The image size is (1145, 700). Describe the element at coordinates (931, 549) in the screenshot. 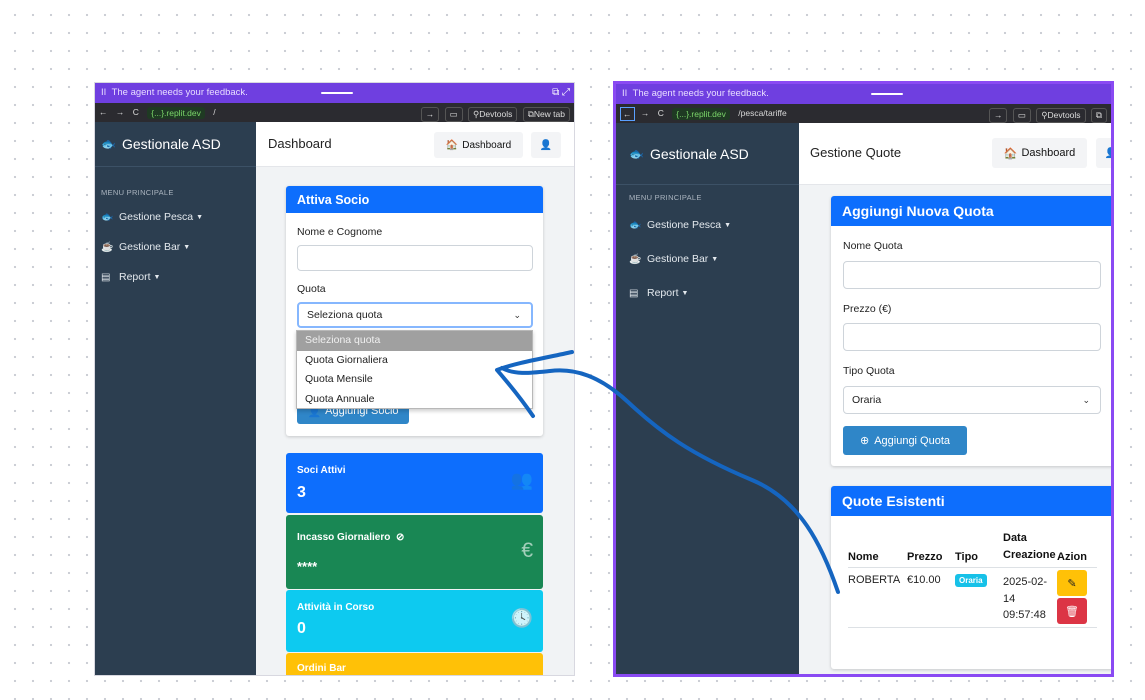

I see `col-prezzo: Prezzo` at that location.